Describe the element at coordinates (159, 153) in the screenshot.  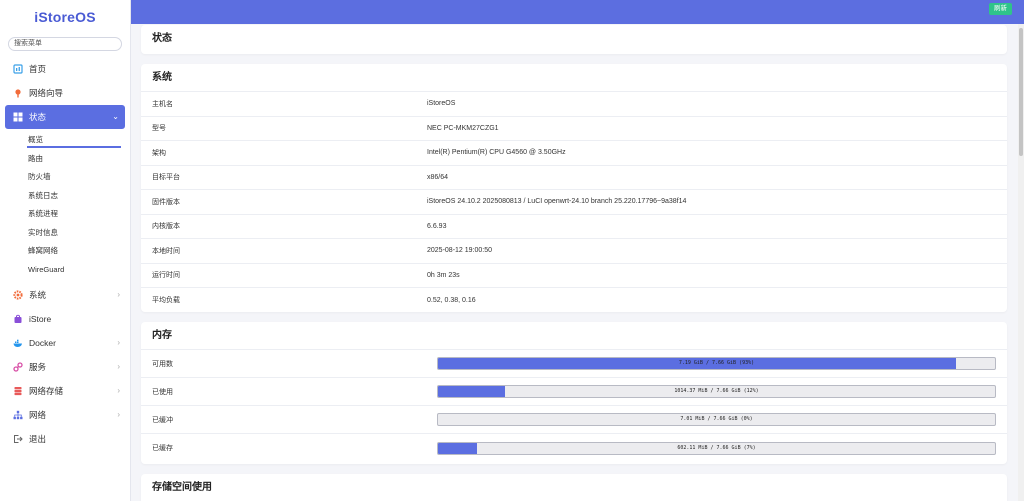
I see `row-key: 架构` at that location.